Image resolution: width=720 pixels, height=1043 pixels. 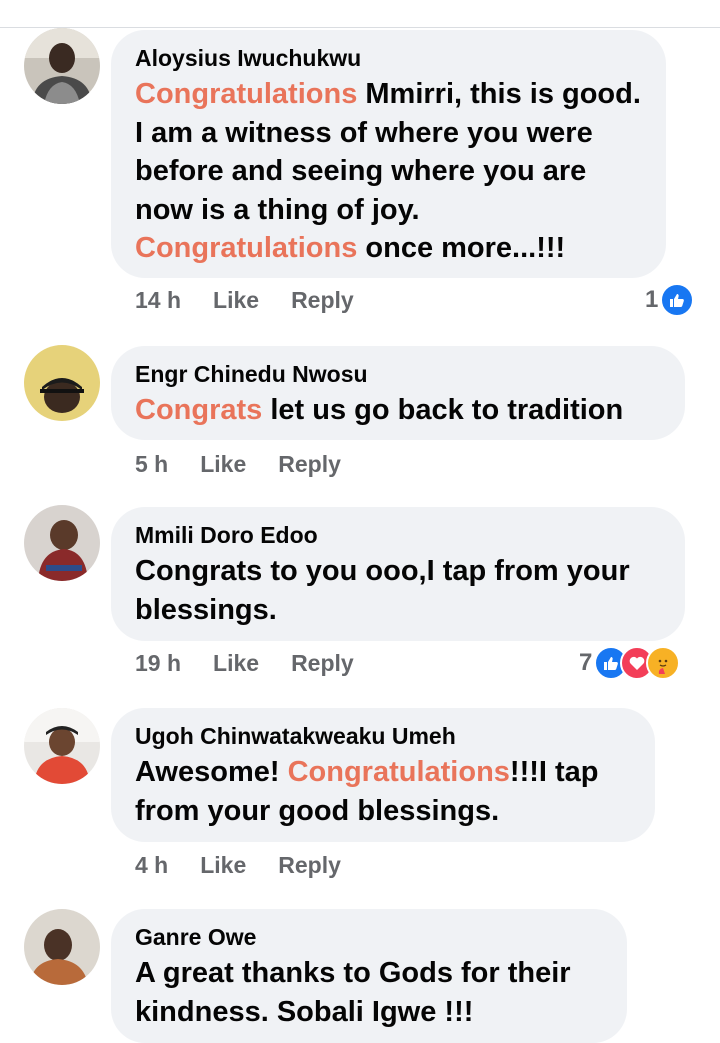 I want to click on comment-actions: 14 h Like Reply, so click(x=244, y=300).